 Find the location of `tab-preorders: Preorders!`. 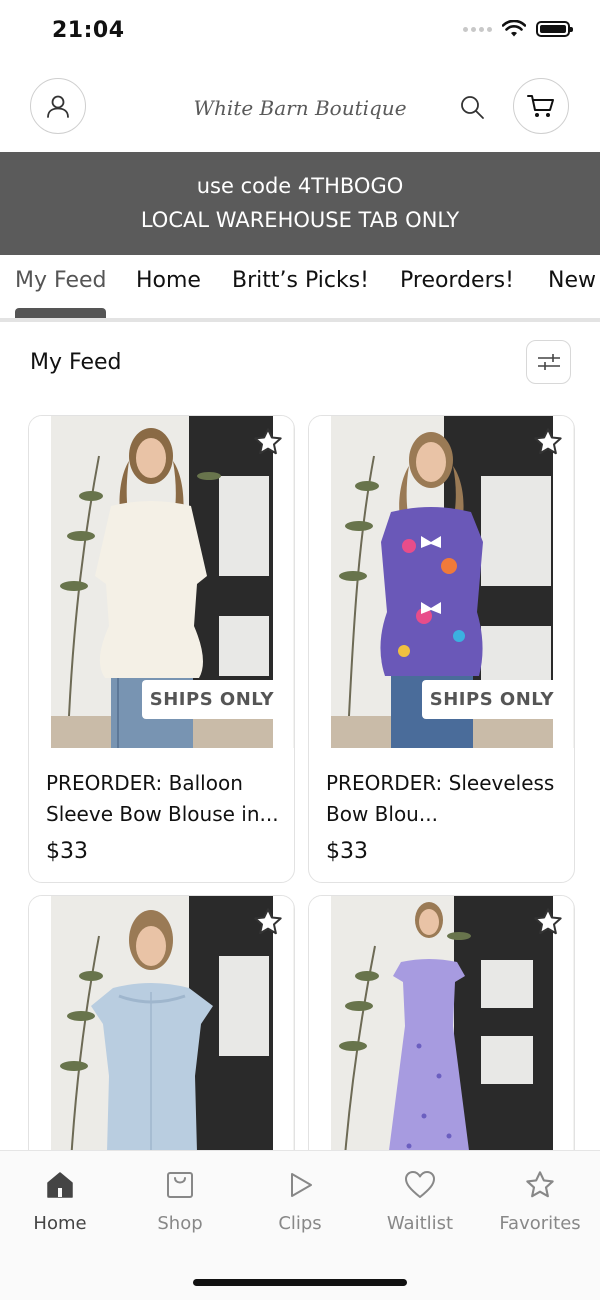

tab-preorders: Preorders! is located at coordinates (457, 280).